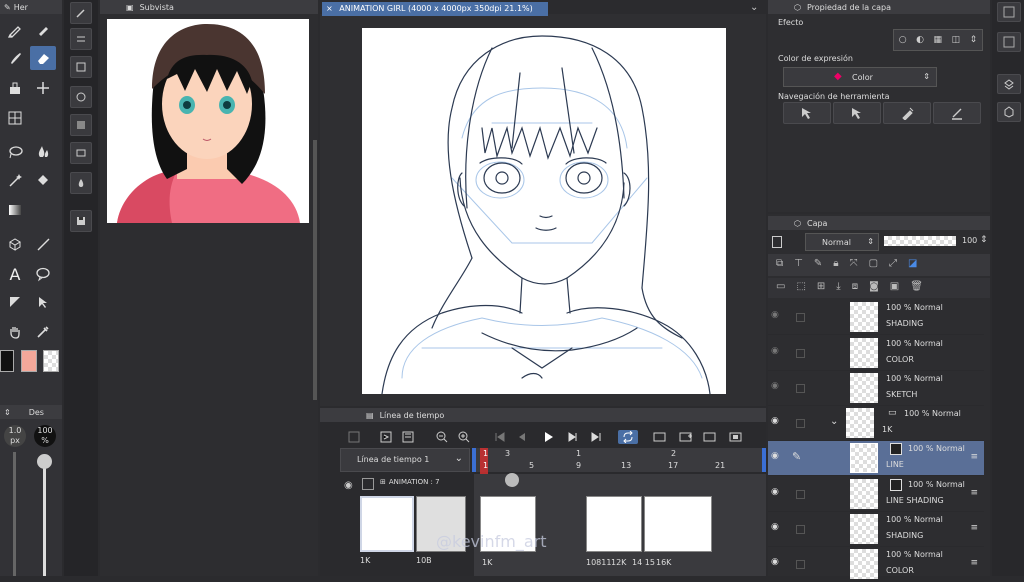 The width and height of the screenshot is (1024, 582). I want to click on sub-tool-pen-icon, so click(81, 13).